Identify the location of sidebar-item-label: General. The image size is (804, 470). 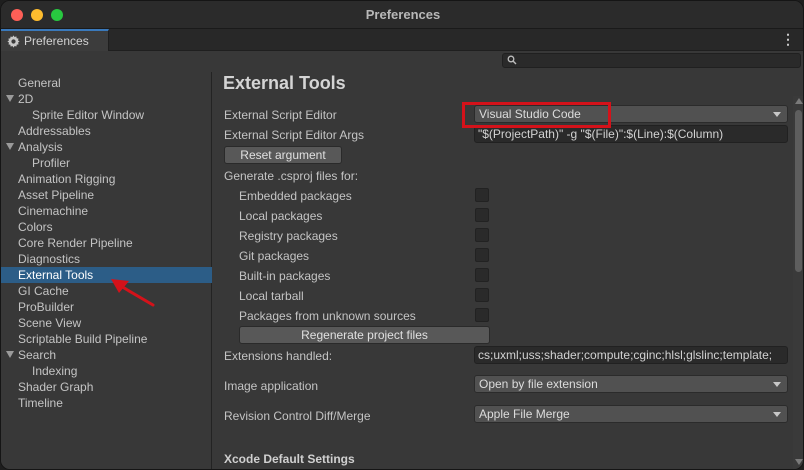
(39, 83).